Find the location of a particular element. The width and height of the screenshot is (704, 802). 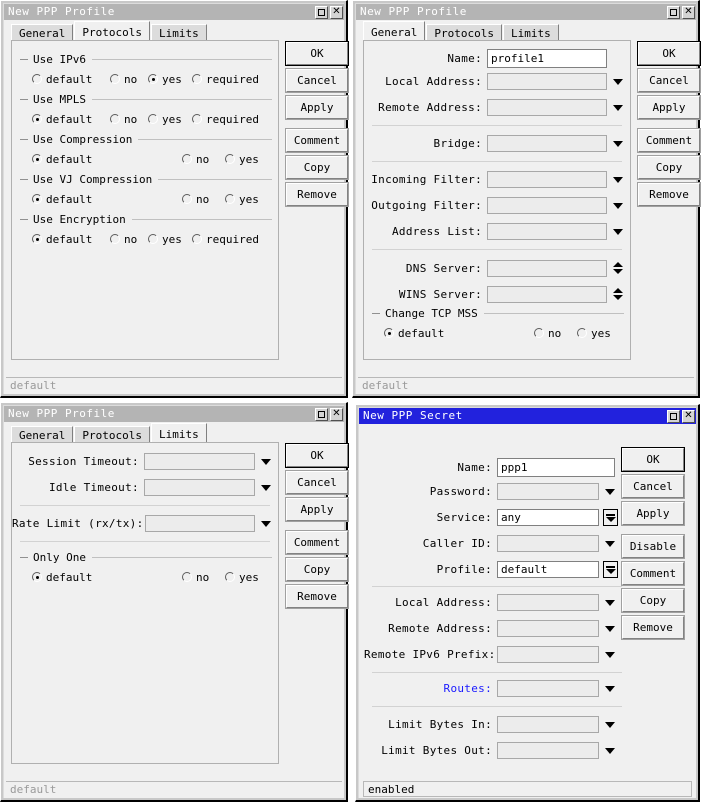

routes-input is located at coordinates (548, 688).